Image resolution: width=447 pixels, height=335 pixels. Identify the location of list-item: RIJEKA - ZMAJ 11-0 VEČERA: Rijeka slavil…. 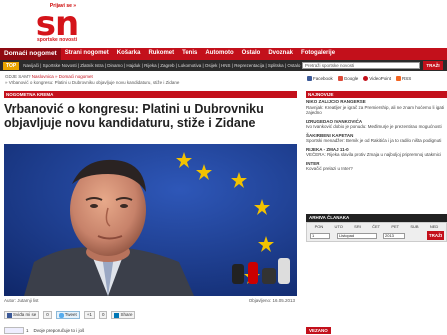
(376, 152).